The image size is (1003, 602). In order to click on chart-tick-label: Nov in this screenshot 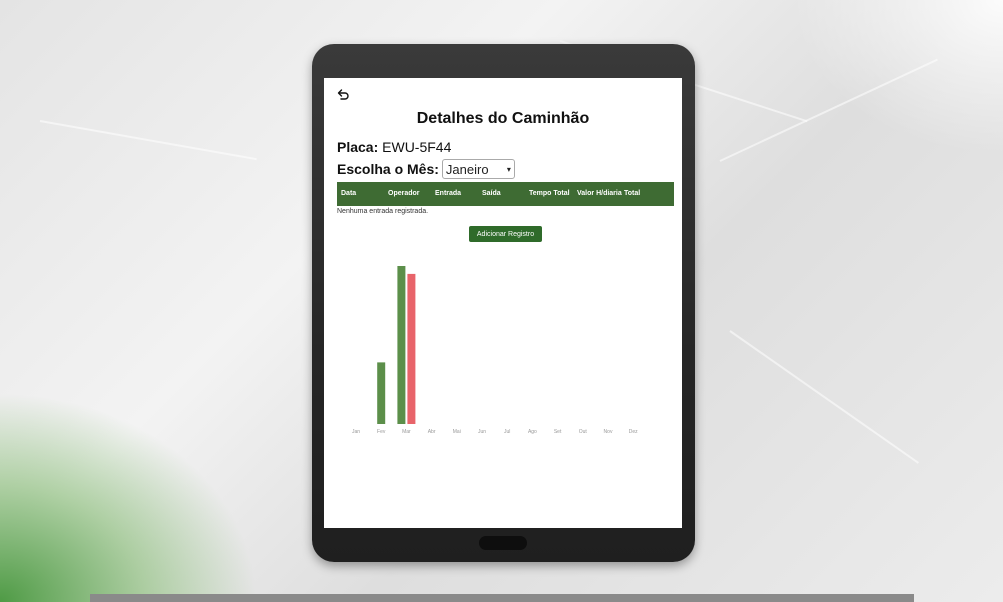, I will do `click(608, 432)`.